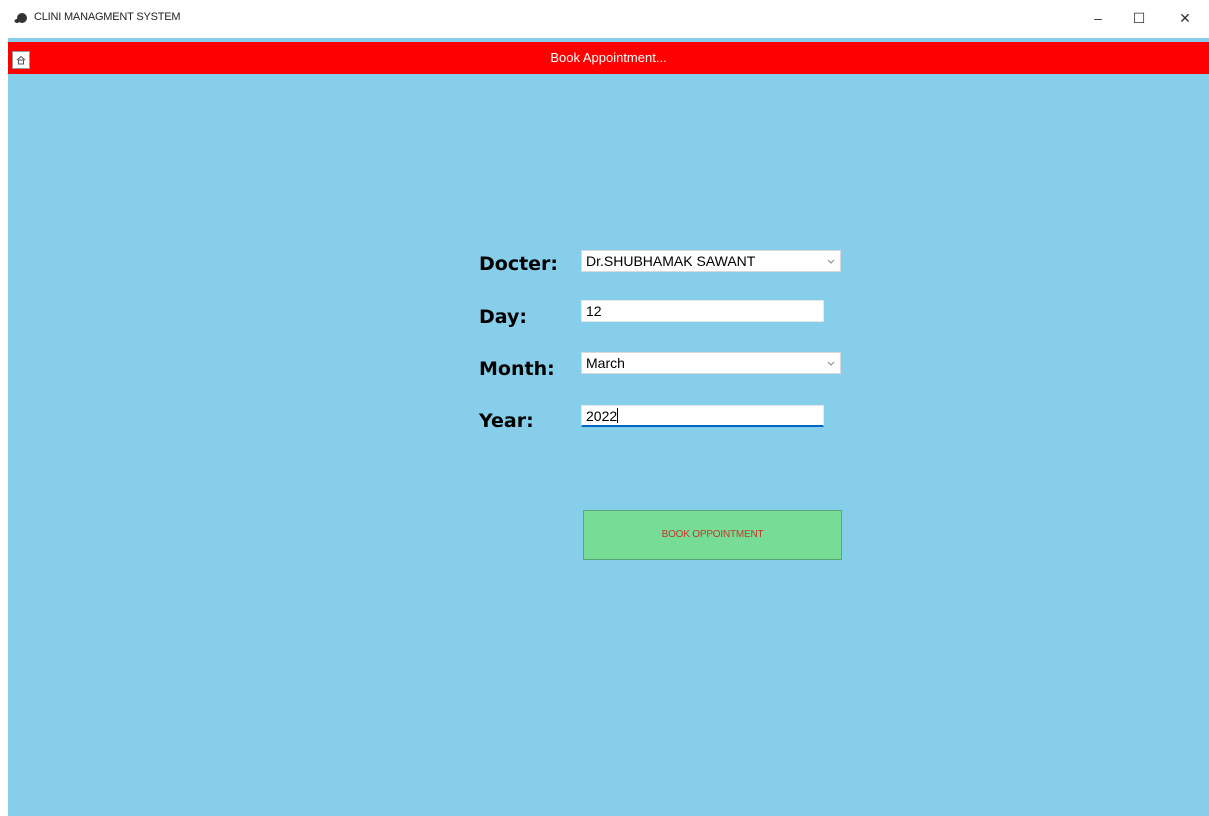 This screenshot has height=816, width=1209. I want to click on year-input-content: 2022, so click(602, 416).